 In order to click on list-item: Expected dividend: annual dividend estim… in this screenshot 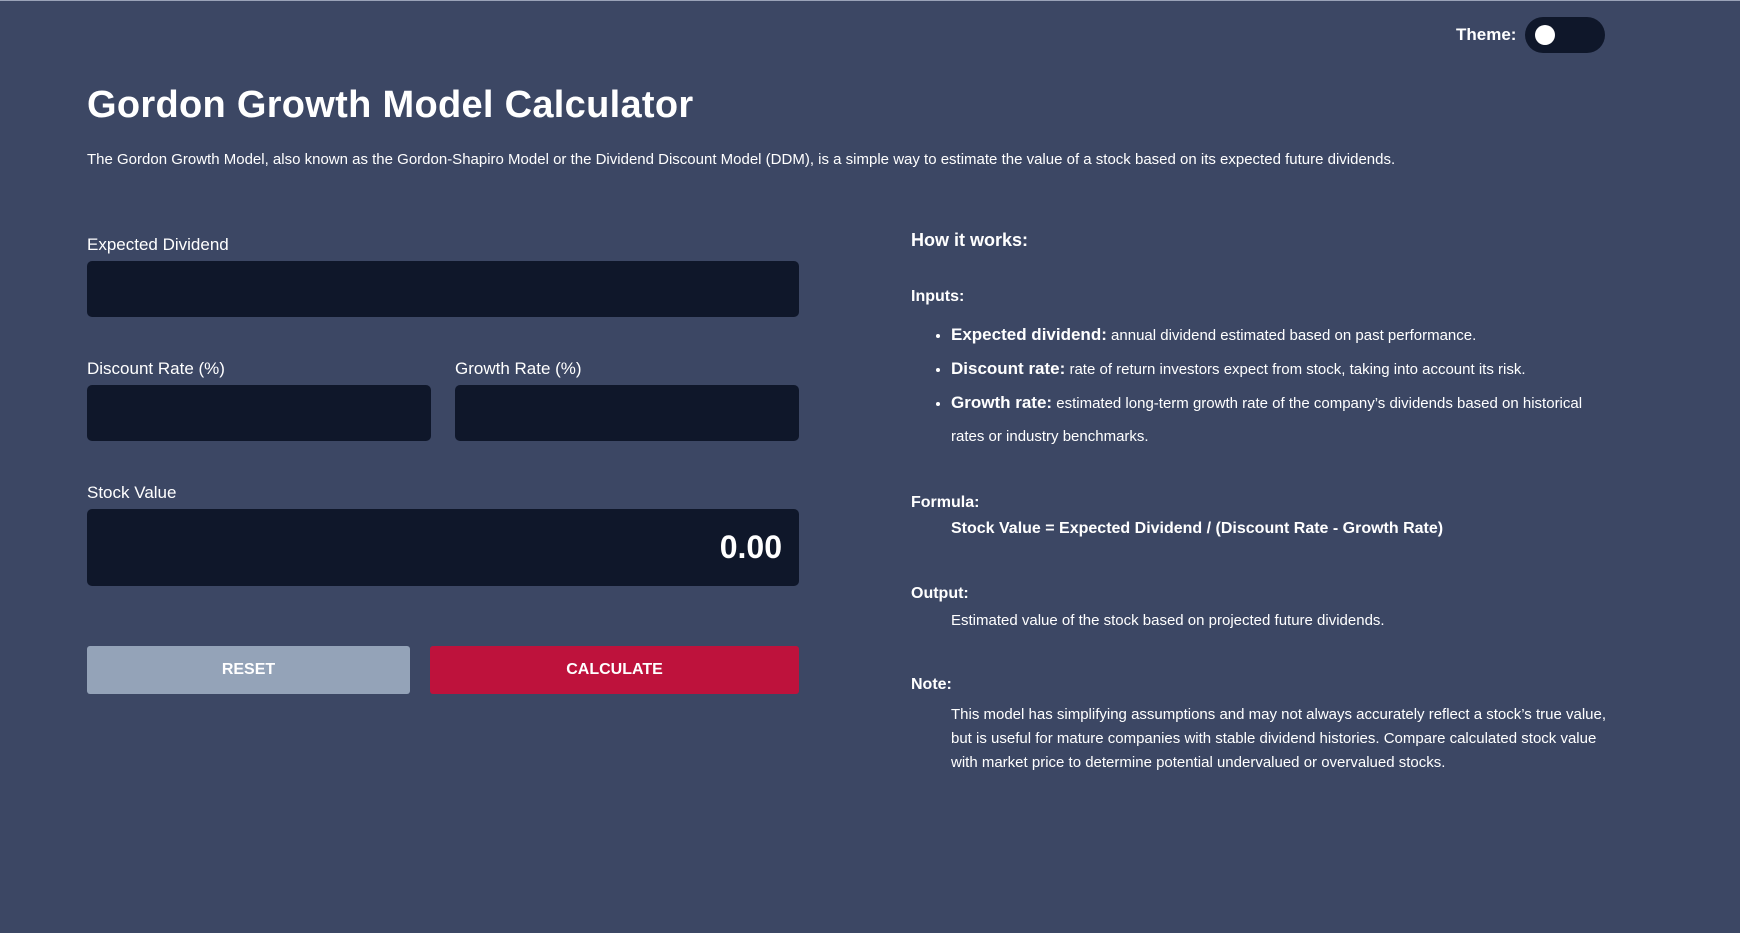, I will do `click(1281, 335)`.